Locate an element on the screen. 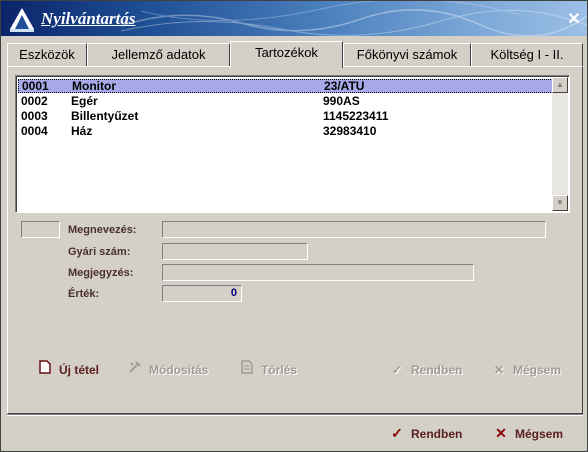 This screenshot has height=452, width=588. item-code: 0002 is located at coordinates (34, 101).